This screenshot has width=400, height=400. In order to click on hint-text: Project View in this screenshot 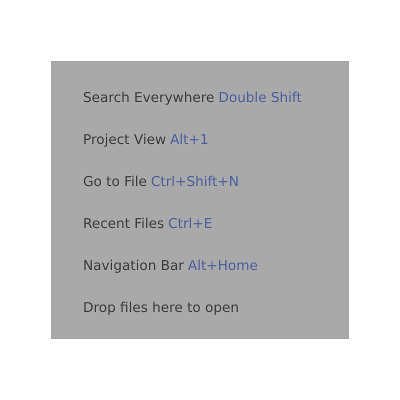, I will do `click(124, 140)`.